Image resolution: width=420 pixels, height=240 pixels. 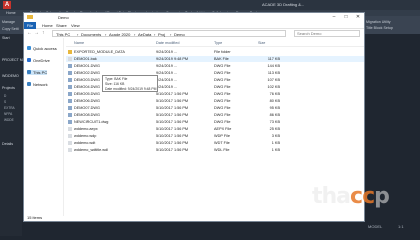 I want to click on title-block-setup-button: Title Block Setup, so click(x=379, y=28).